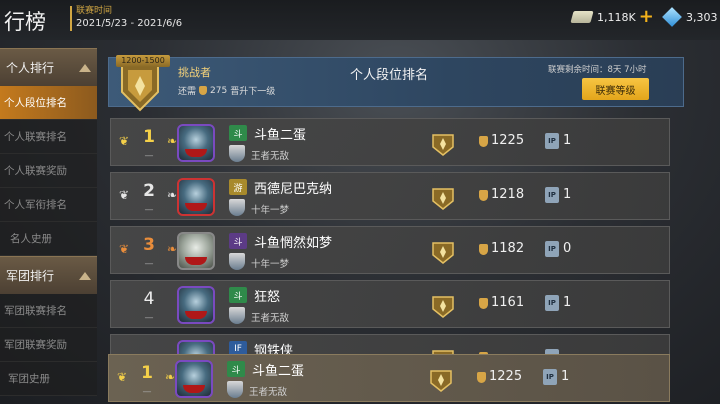  What do you see at coordinates (702, 17) in the screenshot?
I see `gem-amount: 3,303` at bounding box center [702, 17].